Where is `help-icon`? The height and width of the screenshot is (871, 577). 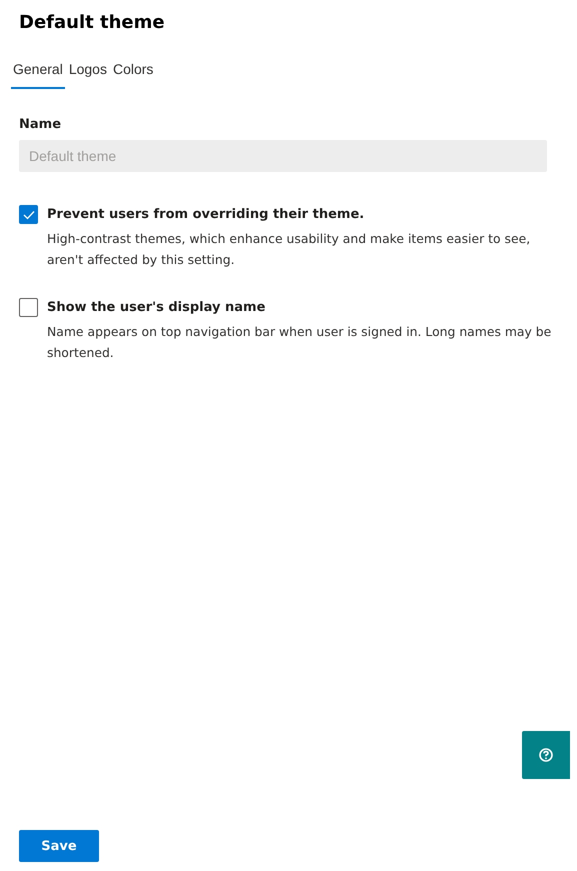 help-icon is located at coordinates (546, 755).